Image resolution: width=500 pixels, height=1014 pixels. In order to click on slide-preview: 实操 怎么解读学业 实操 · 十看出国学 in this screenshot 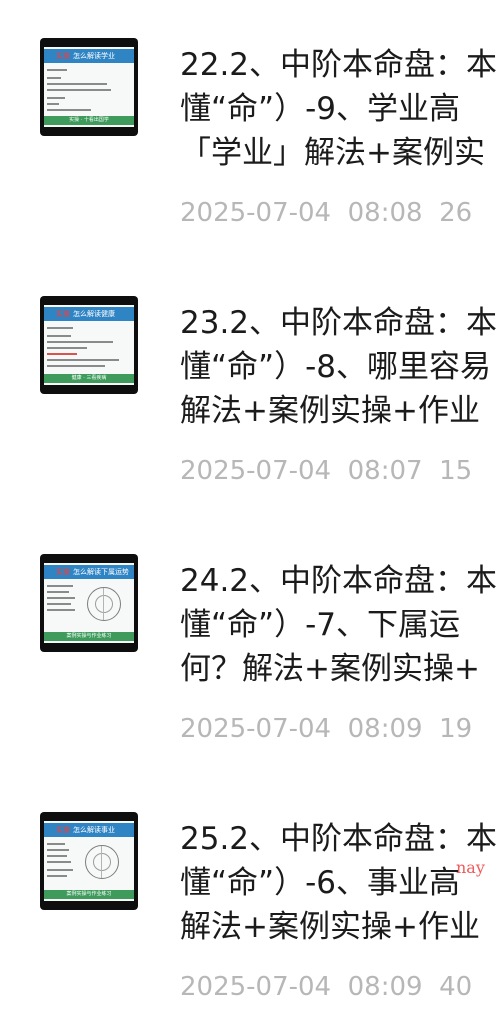, I will do `click(89, 87)`.